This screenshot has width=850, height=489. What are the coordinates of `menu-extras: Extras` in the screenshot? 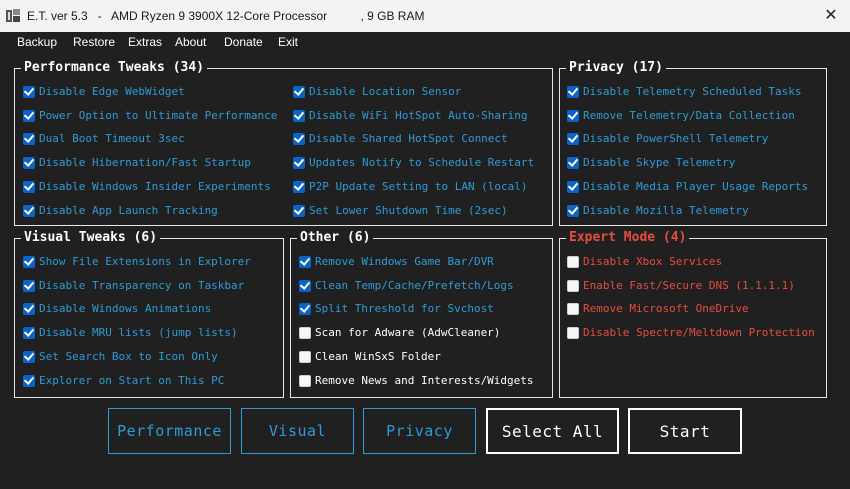 It's located at (145, 42).